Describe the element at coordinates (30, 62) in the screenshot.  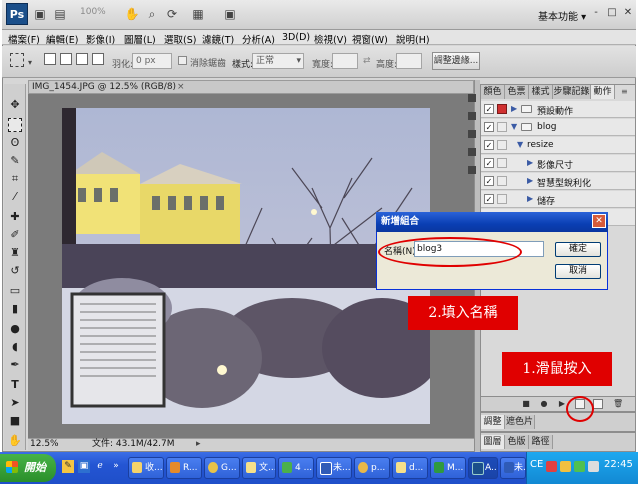
I see `preset-dropdown-arrow: ▾` at that location.